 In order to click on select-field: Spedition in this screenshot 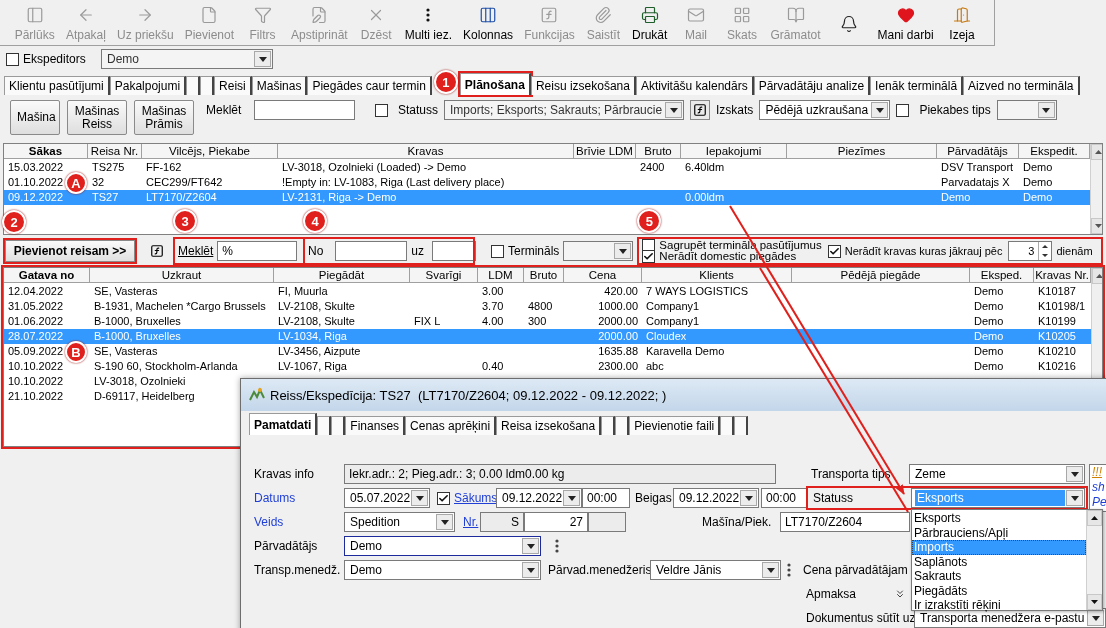, I will do `click(399, 522)`.